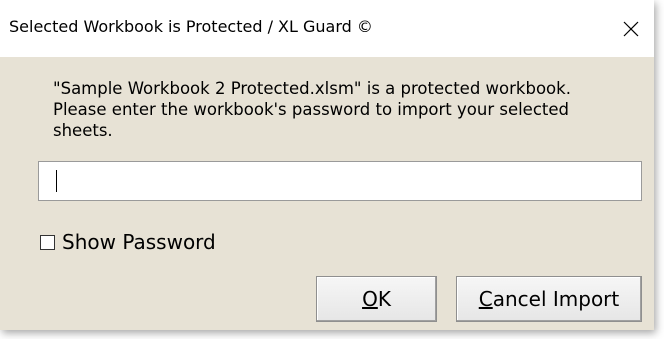 This screenshot has width=664, height=339. What do you see at coordinates (139, 242) in the screenshot?
I see `show-password-label: Show Password` at bounding box center [139, 242].